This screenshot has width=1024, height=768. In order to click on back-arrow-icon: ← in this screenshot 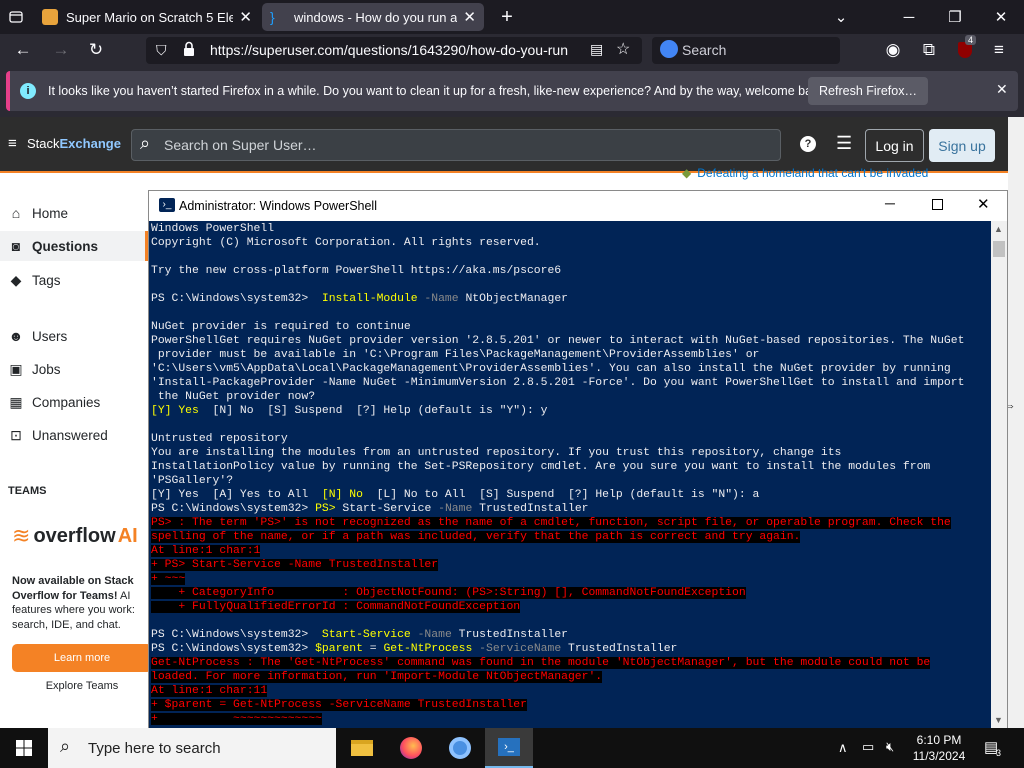, I will do `click(23, 50)`.